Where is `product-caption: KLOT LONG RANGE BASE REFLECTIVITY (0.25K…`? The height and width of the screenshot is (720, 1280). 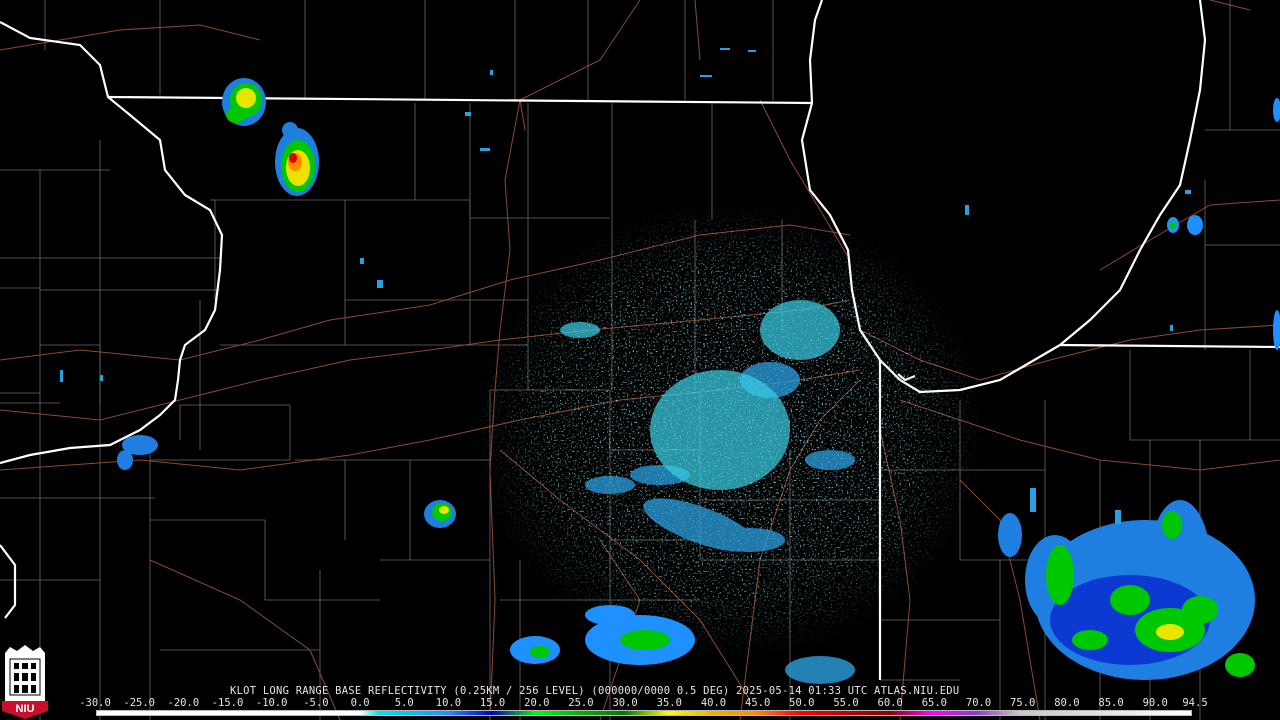
product-caption: KLOT LONG RANGE BASE REFLECTIVITY (0.25K… is located at coordinates (595, 691).